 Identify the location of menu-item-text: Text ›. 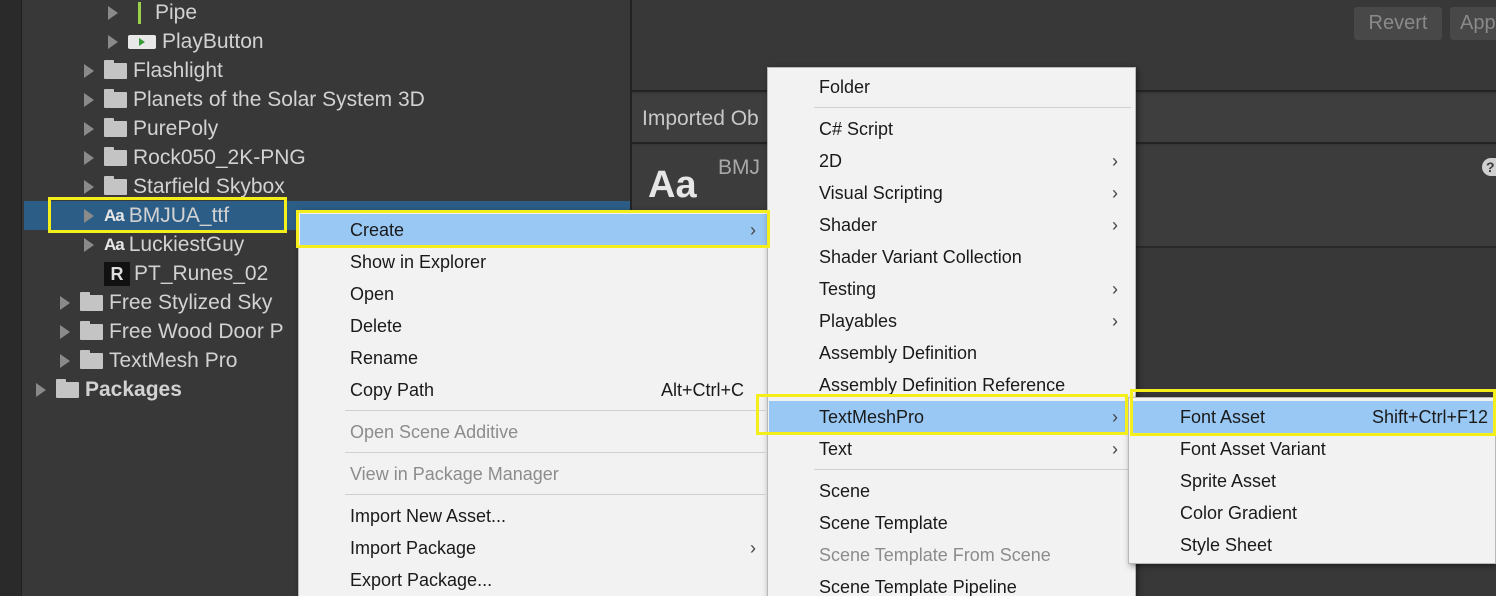
(951, 449).